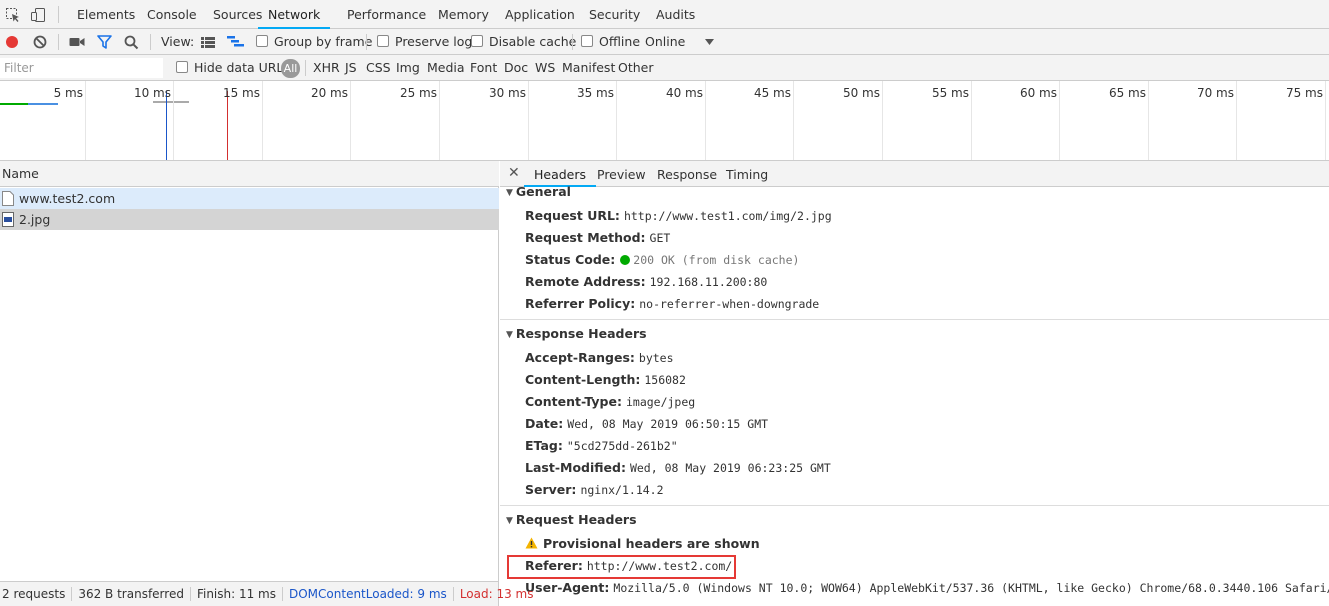  What do you see at coordinates (747, 174) in the screenshot?
I see `tab-timing: Timing` at bounding box center [747, 174].